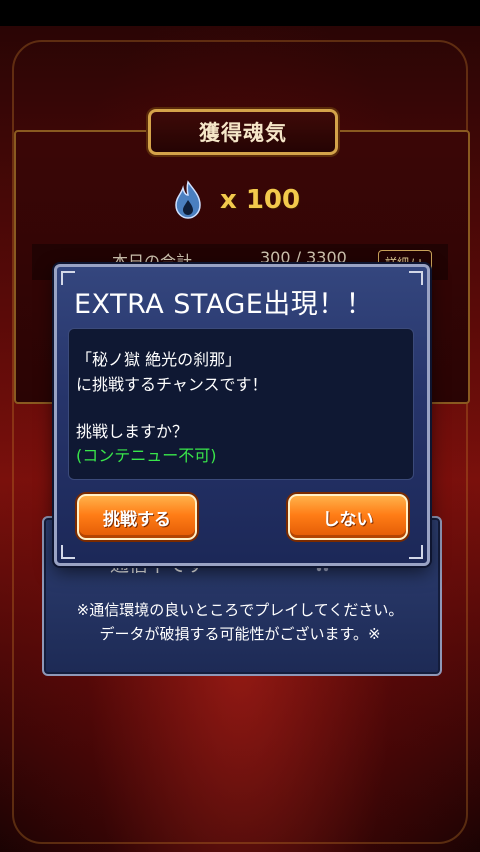 The image size is (480, 852). Describe the element at coordinates (260, 200) in the screenshot. I see `soul-amount: x 100` at that location.